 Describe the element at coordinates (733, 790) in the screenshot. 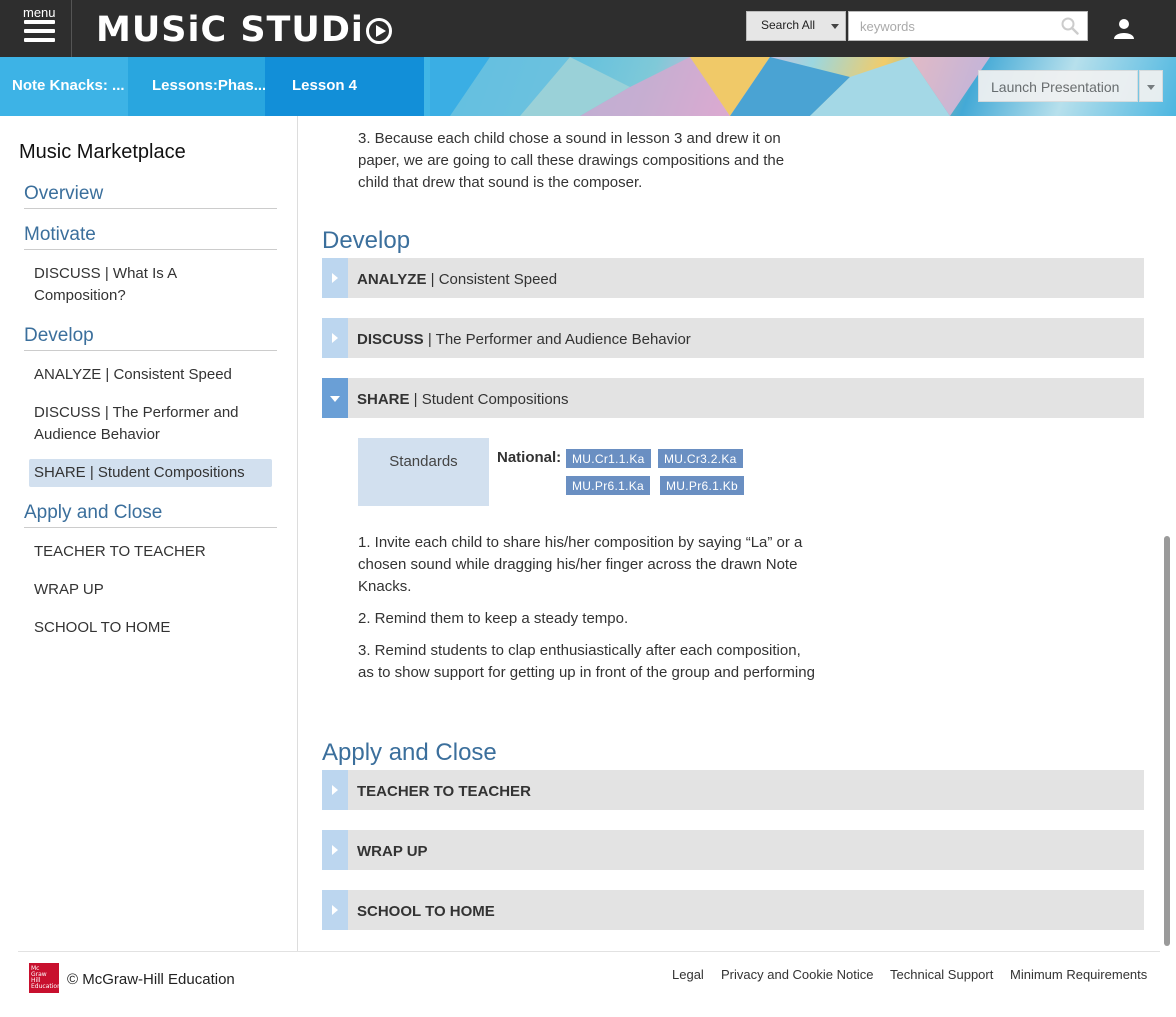

I see `accordion-teacher-to-teacher: TEACHER TO TEACHER` at that location.